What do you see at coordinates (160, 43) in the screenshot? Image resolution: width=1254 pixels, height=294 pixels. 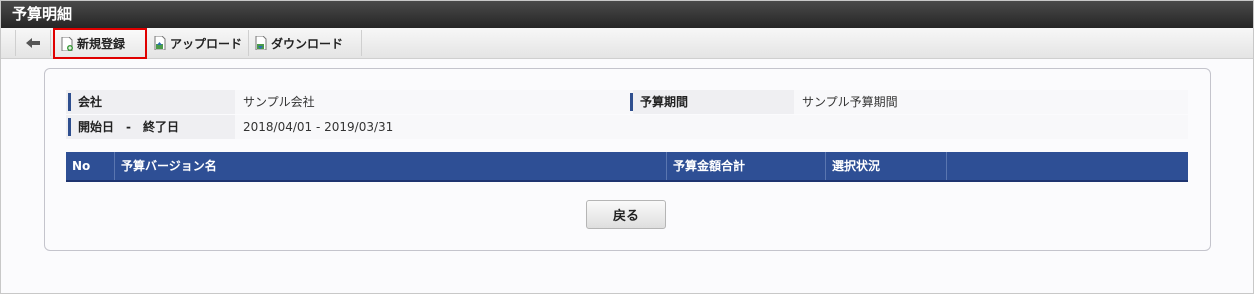 I see `upload-document-icon` at bounding box center [160, 43].